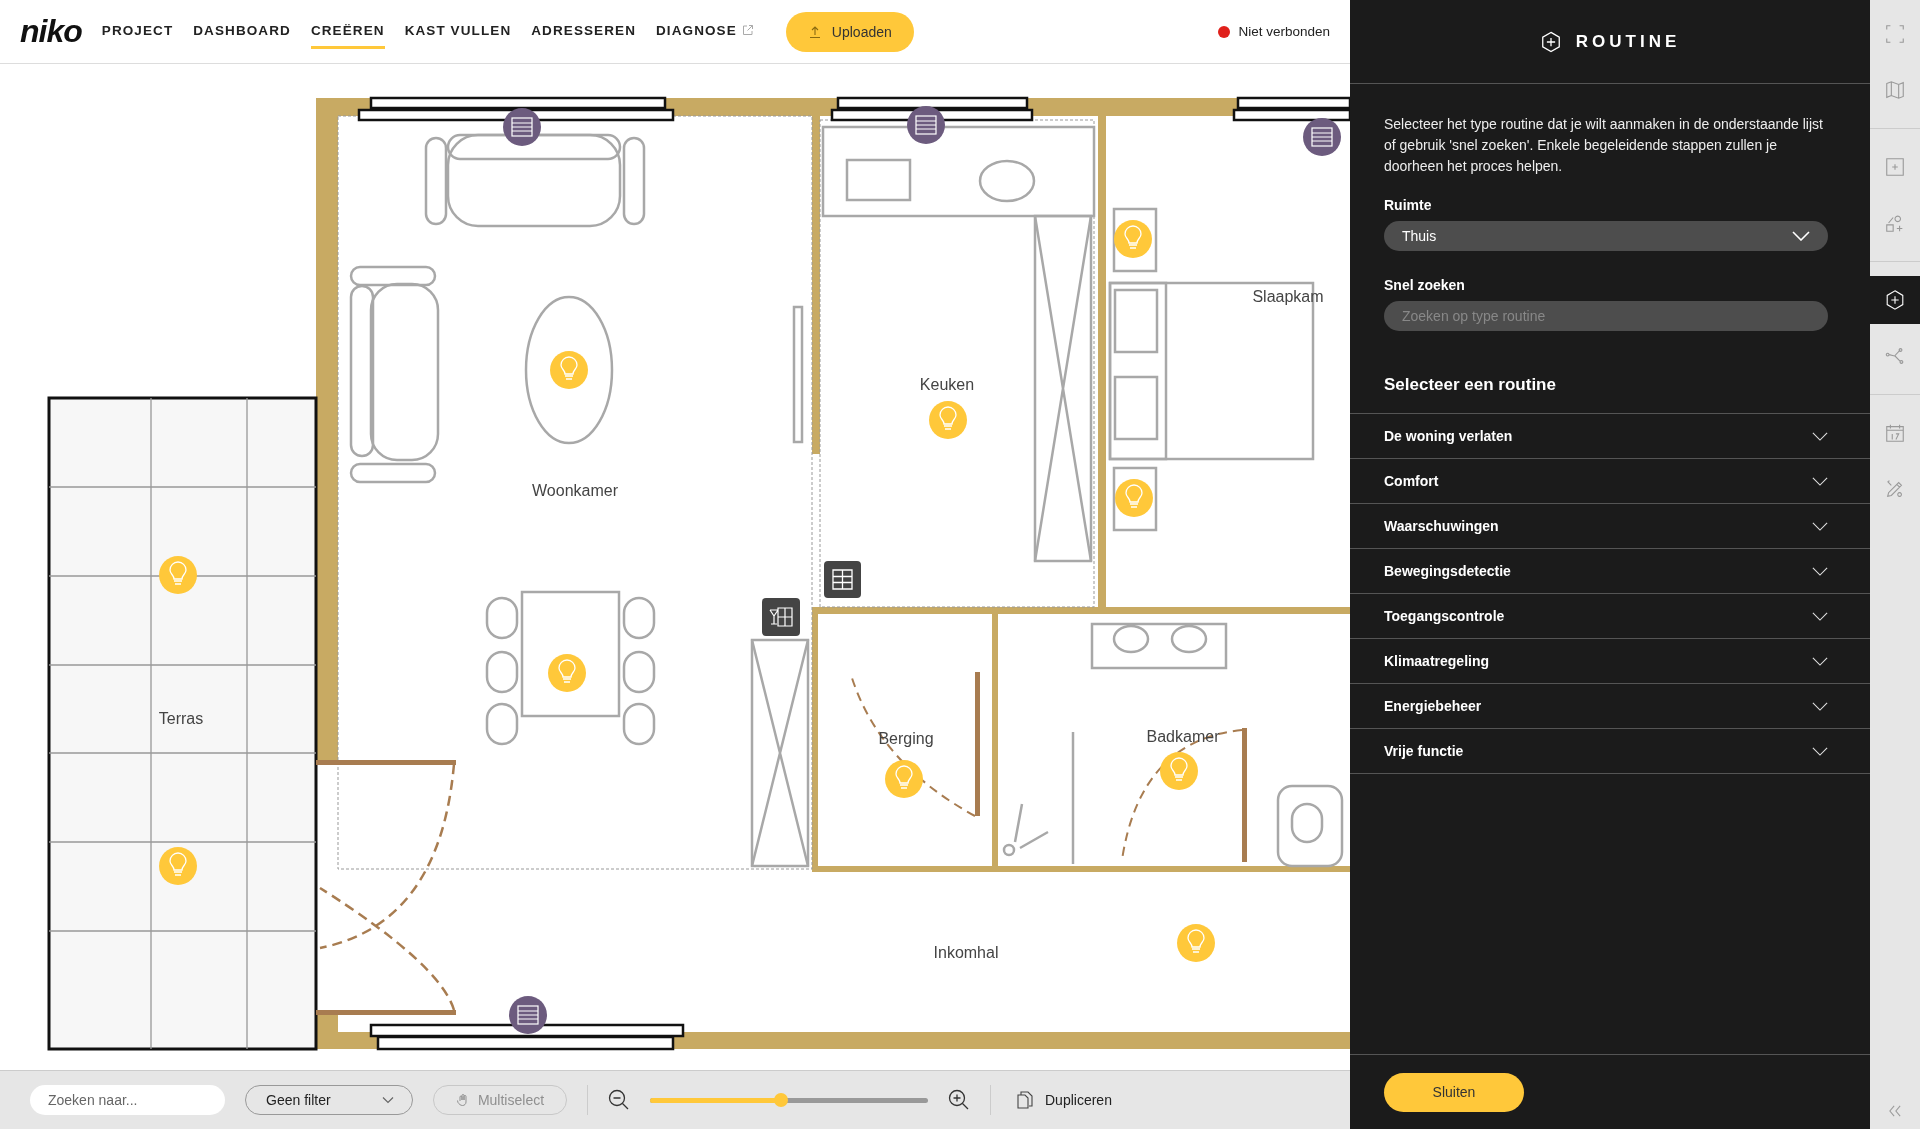 Image resolution: width=1920 pixels, height=1129 pixels. What do you see at coordinates (947, 384) in the screenshot?
I see `room-label: Keuken` at bounding box center [947, 384].